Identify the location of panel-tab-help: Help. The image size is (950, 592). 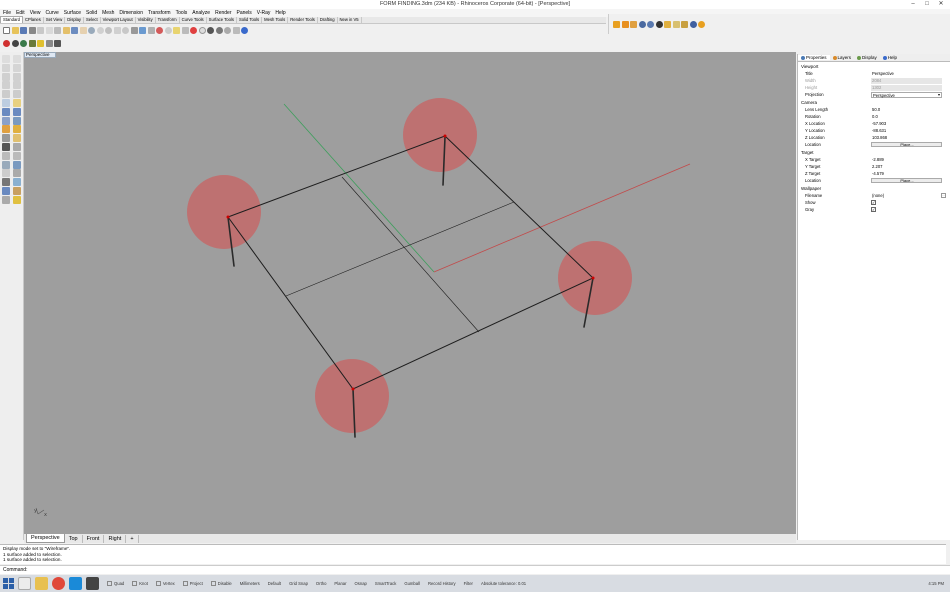
(890, 57).